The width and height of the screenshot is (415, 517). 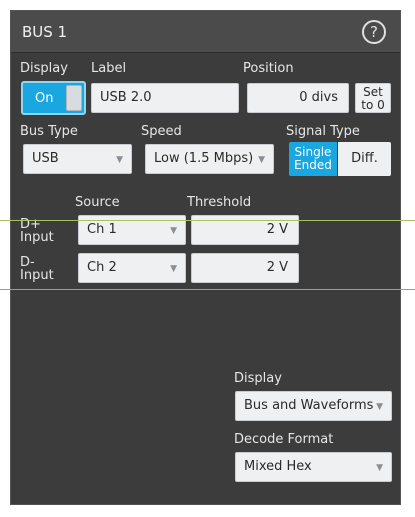 I want to click on panel-header: BUS 1 ?, so click(x=205, y=32).